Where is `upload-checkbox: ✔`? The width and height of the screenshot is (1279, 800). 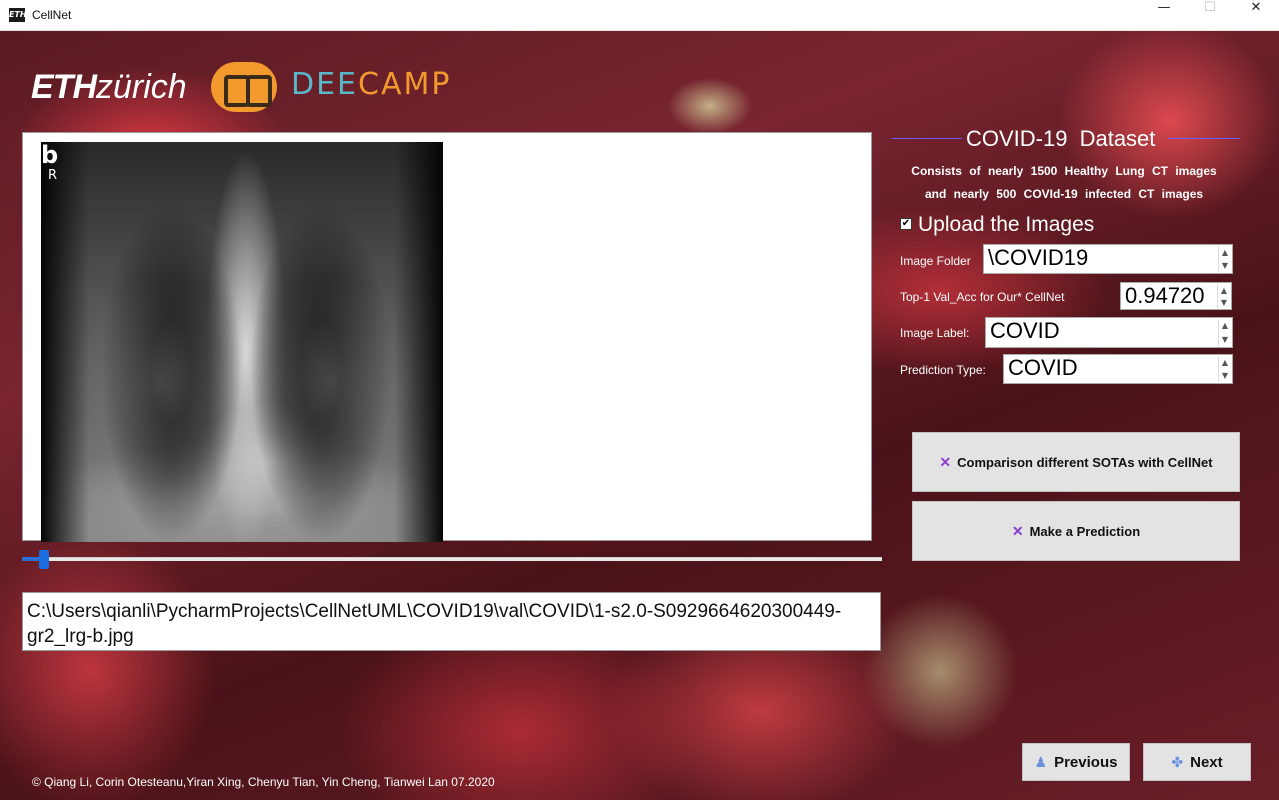
upload-checkbox: ✔ is located at coordinates (906, 224).